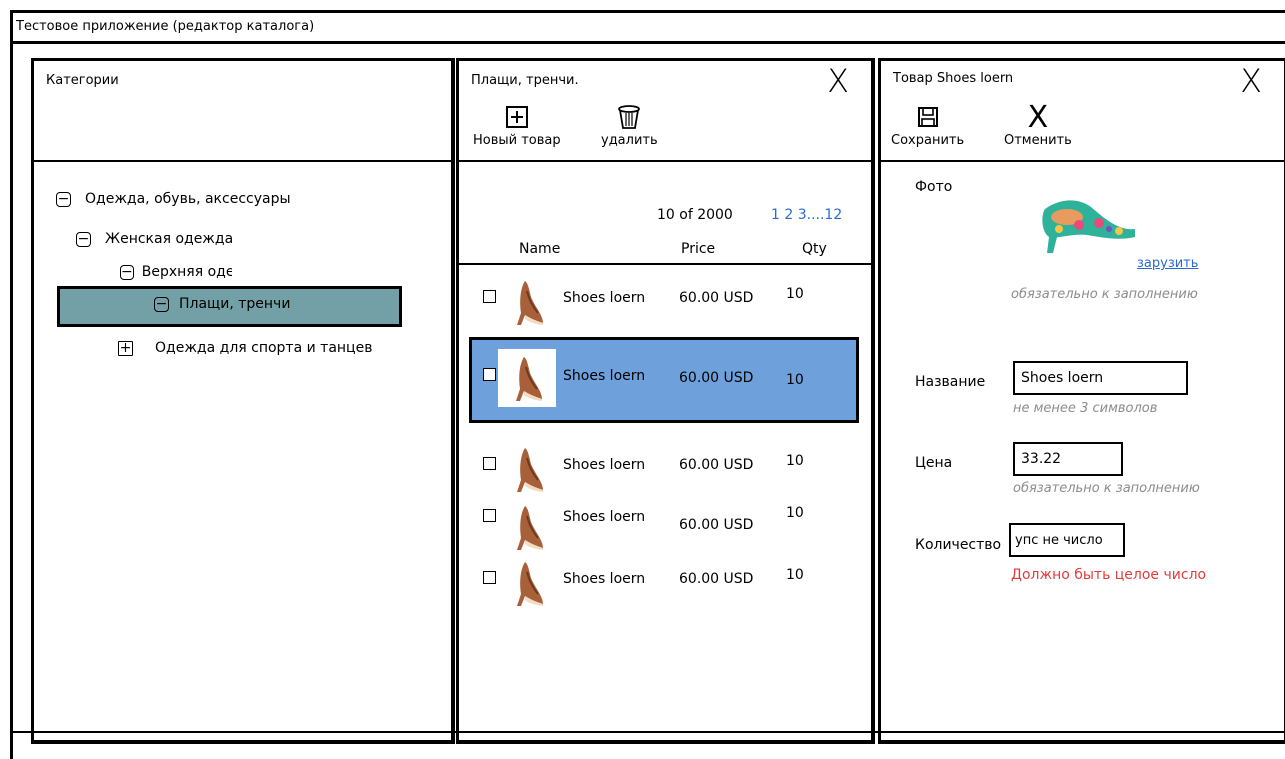  Describe the element at coordinates (1167, 263) in the screenshot. I see `upload-photo-link: зарузить` at that location.